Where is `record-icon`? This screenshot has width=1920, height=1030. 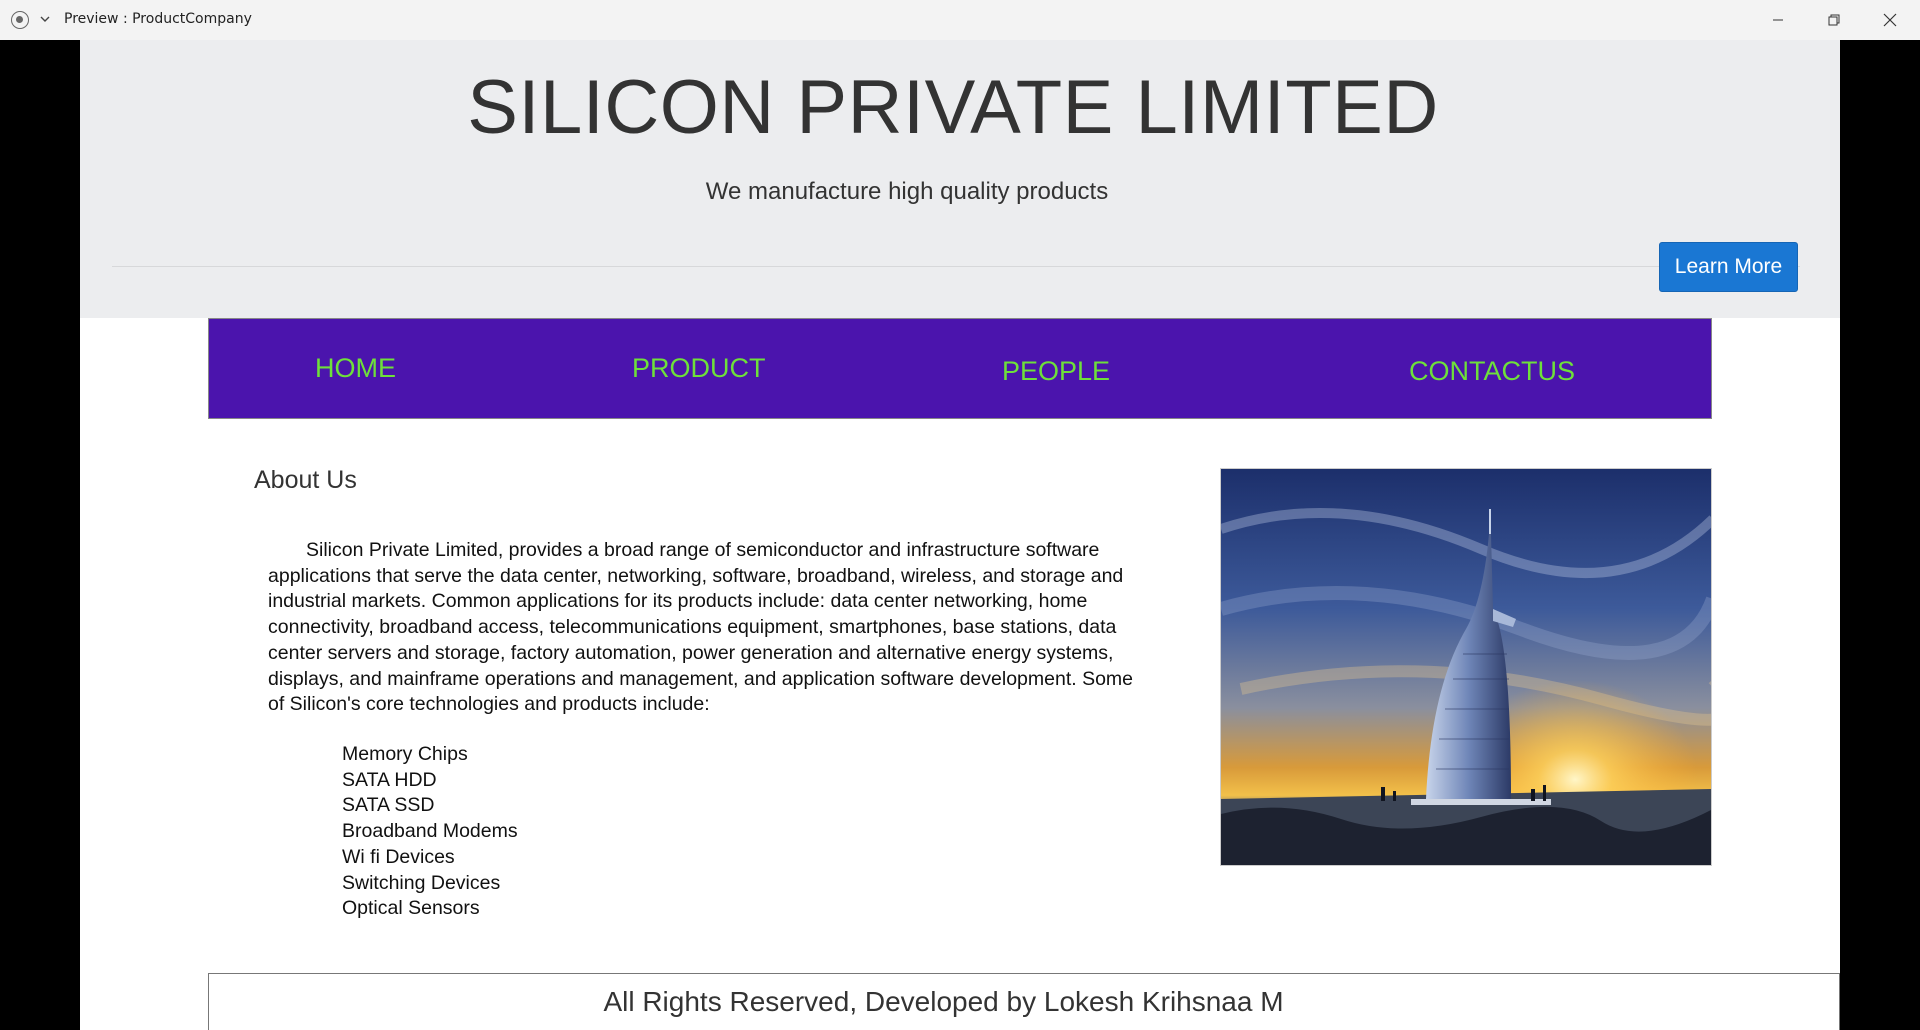 record-icon is located at coordinates (20, 20).